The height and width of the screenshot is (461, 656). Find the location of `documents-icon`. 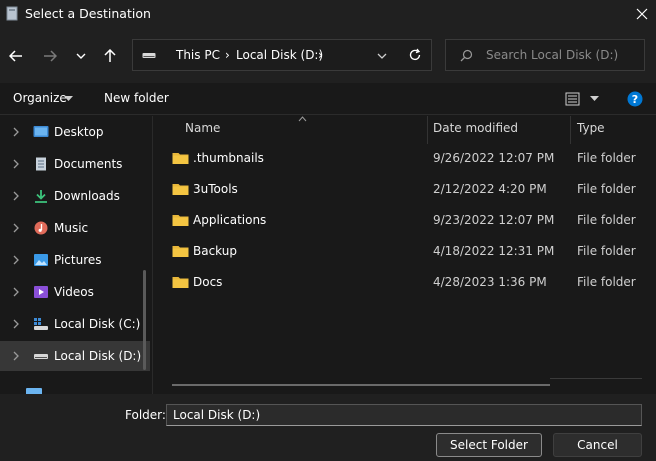

documents-icon is located at coordinates (41, 164).